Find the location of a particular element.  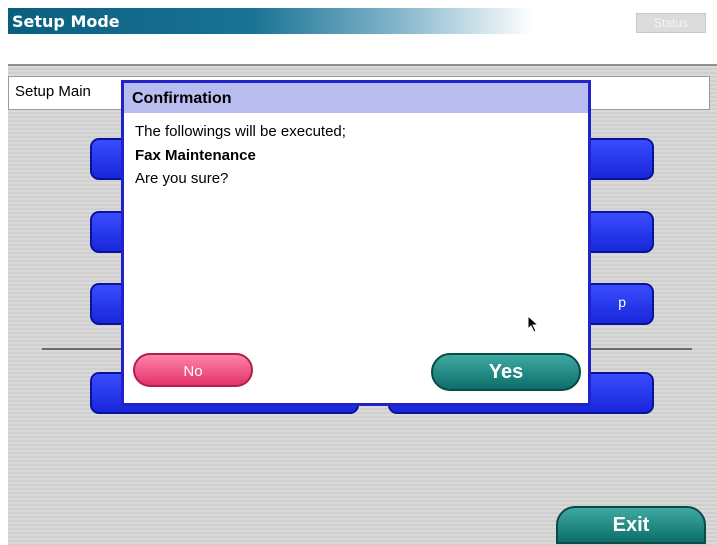

menu-button-right-3-label: p is located at coordinates (622, 302).